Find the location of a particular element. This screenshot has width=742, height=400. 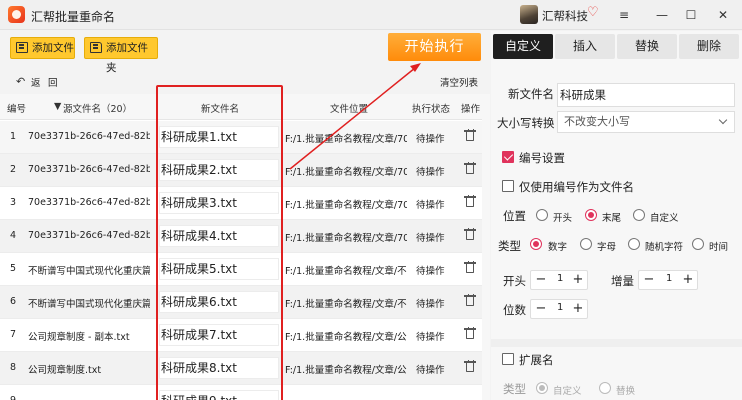

header-no: 编号 is located at coordinates (16, 108).